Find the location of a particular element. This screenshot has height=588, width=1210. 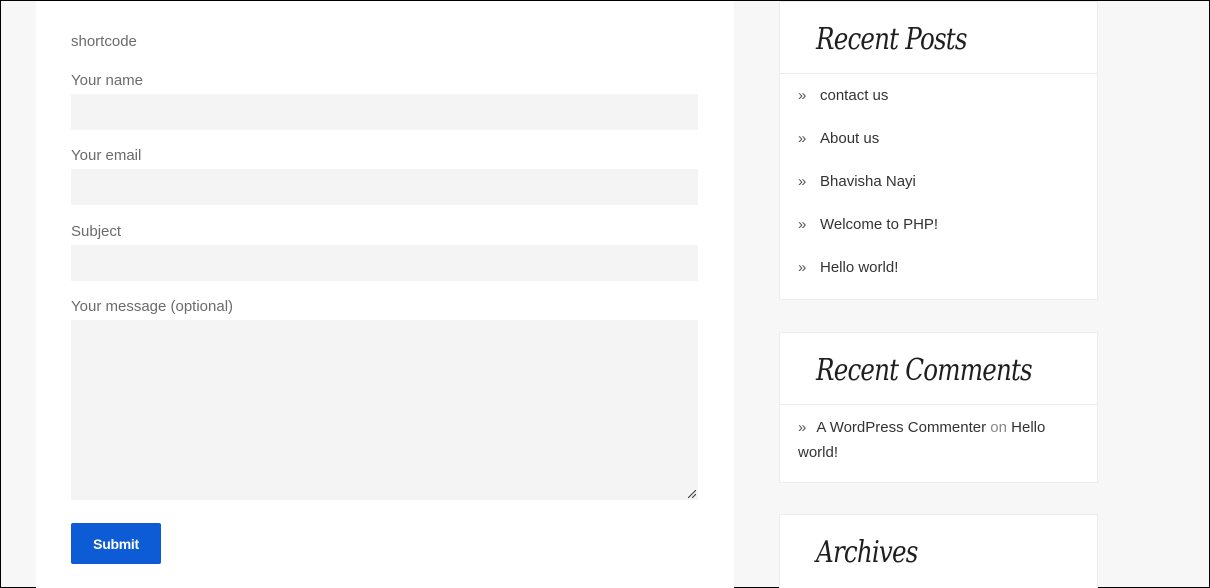

comment-on-text: on is located at coordinates (998, 427).